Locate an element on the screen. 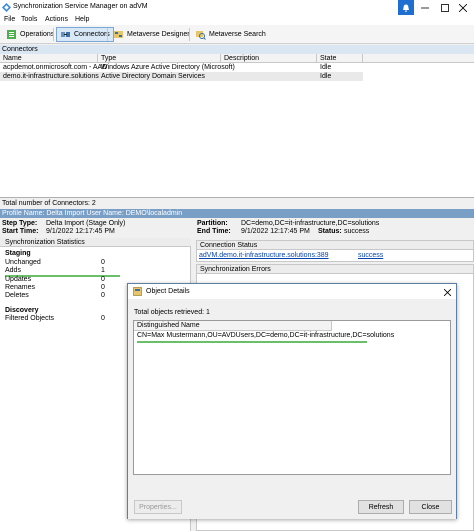 This screenshot has height=531, width=474. stat-label: Updates is located at coordinates (18, 279).